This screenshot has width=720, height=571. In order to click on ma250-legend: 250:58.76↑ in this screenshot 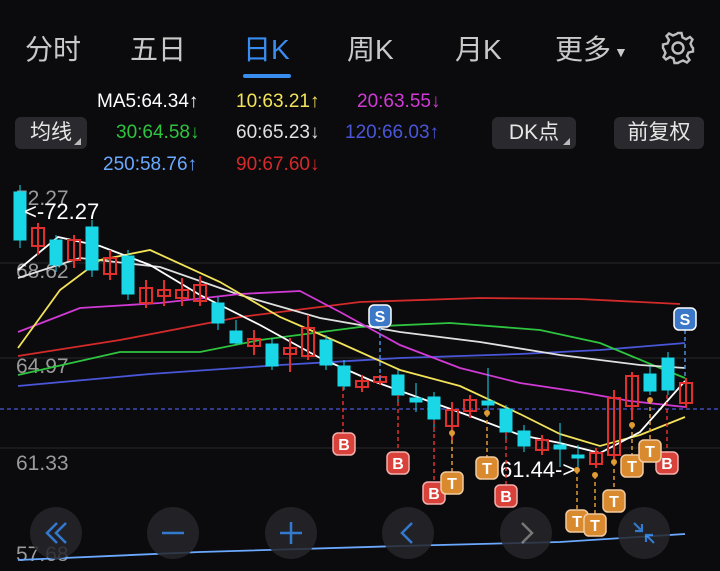, I will do `click(150, 165)`.